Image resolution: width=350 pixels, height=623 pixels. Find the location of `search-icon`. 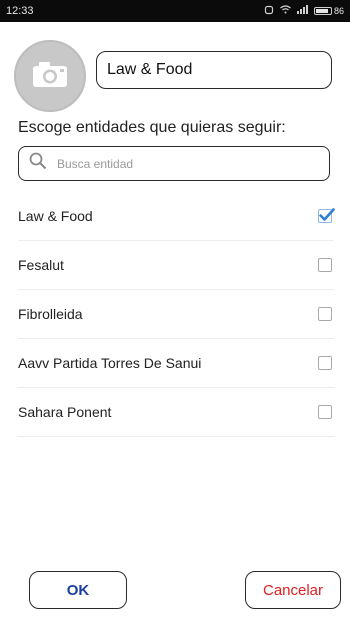

search-icon is located at coordinates (38, 163).